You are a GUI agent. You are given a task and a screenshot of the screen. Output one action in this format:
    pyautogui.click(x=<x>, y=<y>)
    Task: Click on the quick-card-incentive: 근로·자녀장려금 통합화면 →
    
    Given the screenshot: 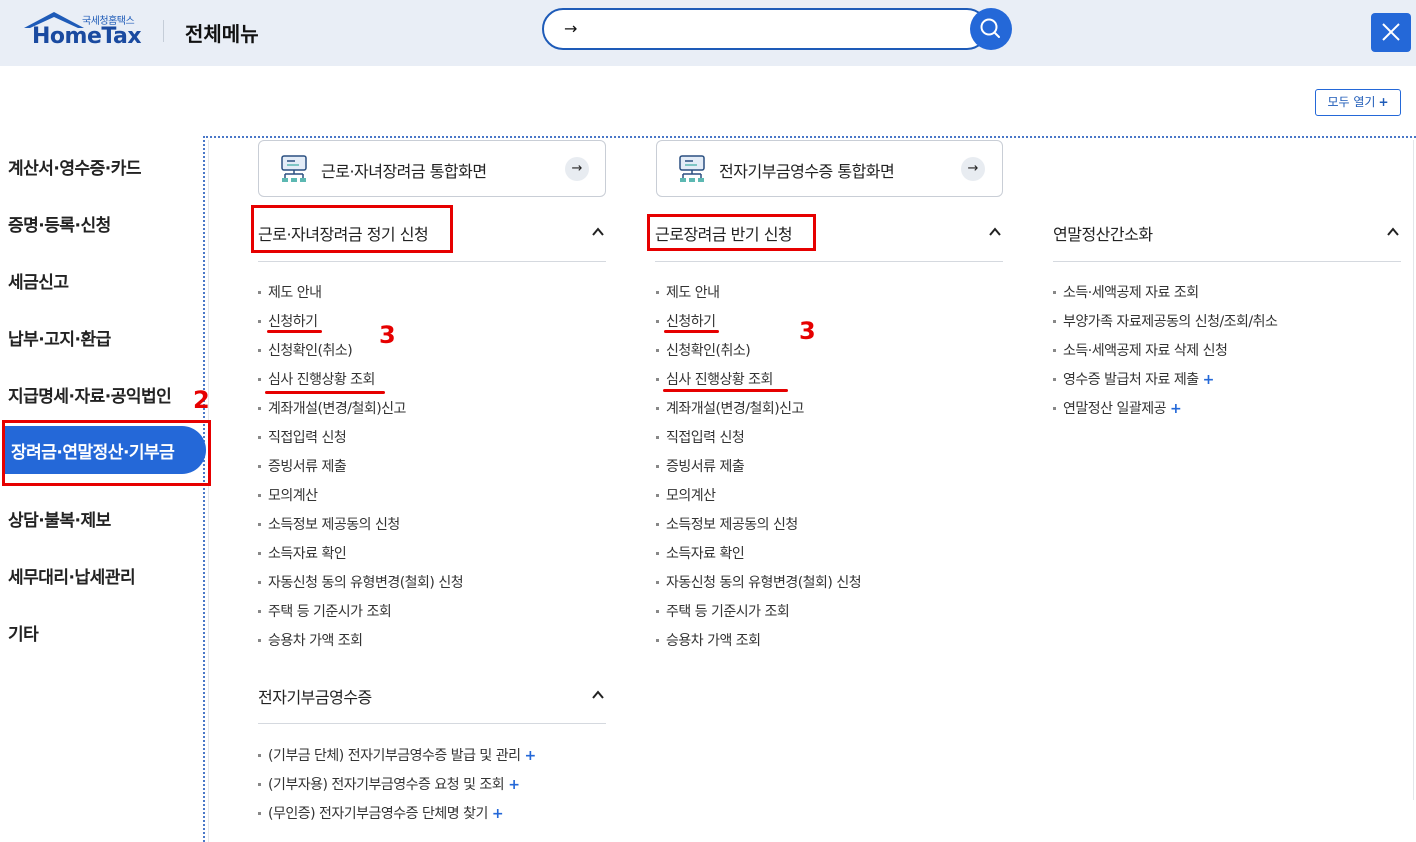 What is the action you would take?
    pyautogui.click(x=432, y=168)
    